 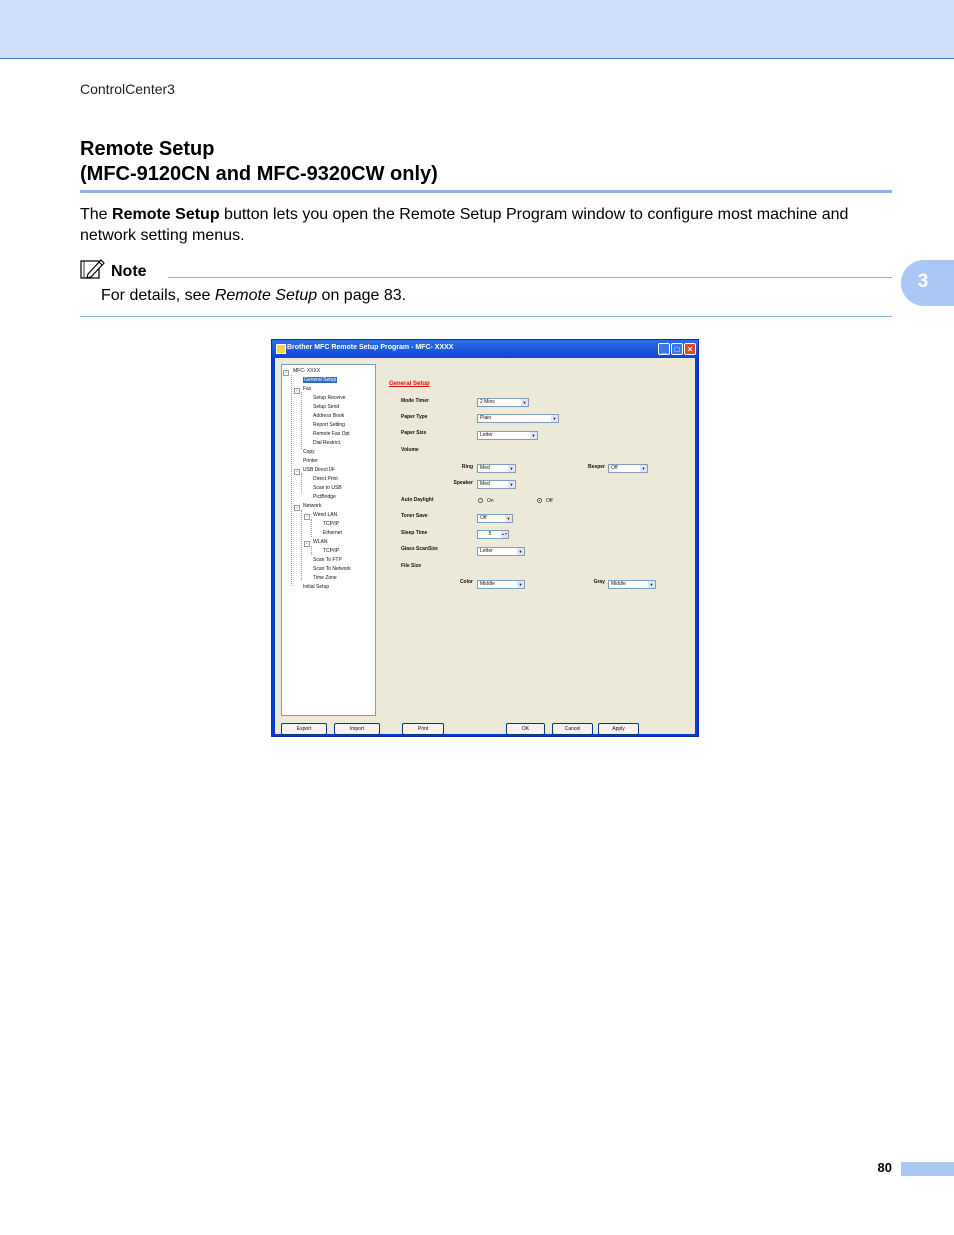 What do you see at coordinates (480, 500) in the screenshot?
I see `auto-daylight-on-radio` at bounding box center [480, 500].